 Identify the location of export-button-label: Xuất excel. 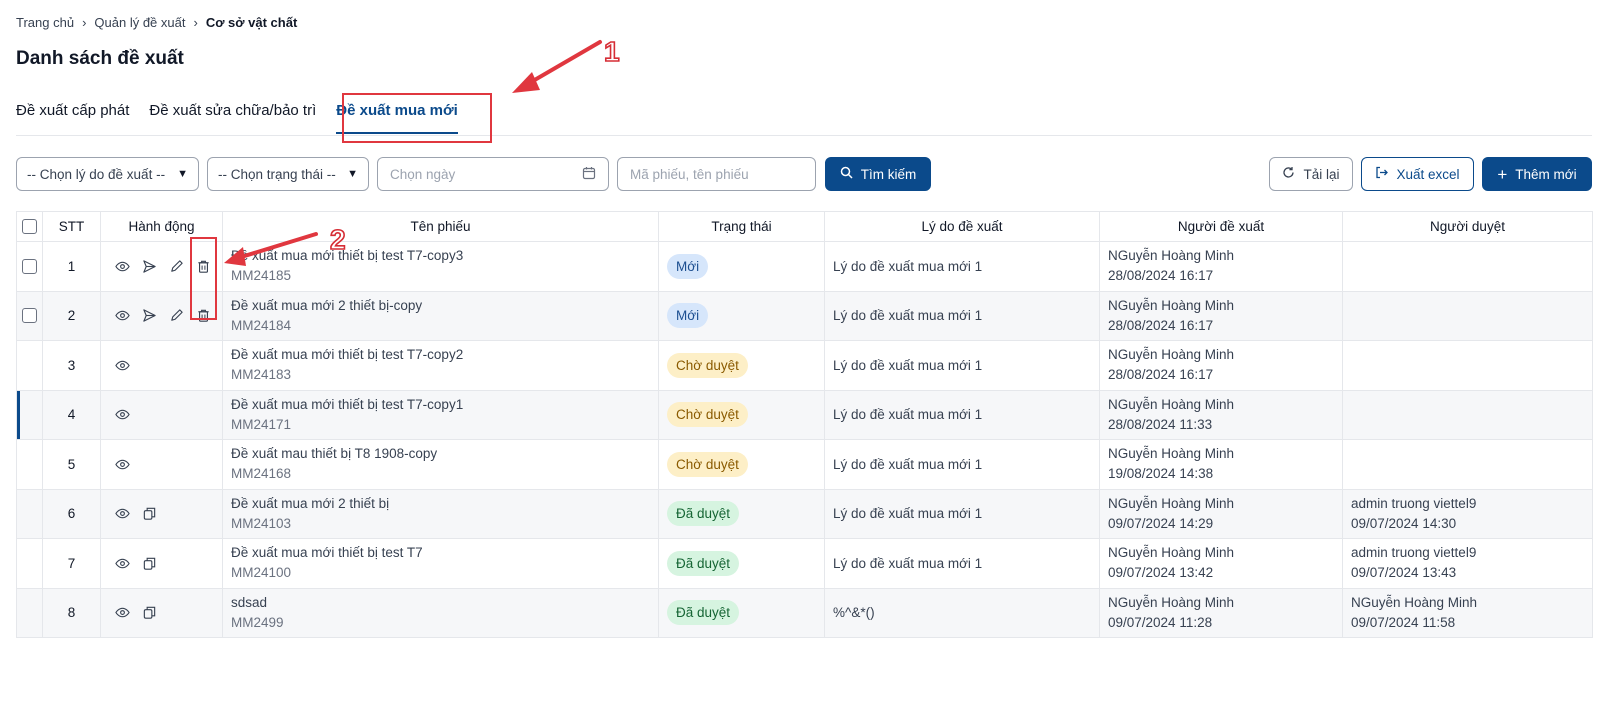
(1428, 174).